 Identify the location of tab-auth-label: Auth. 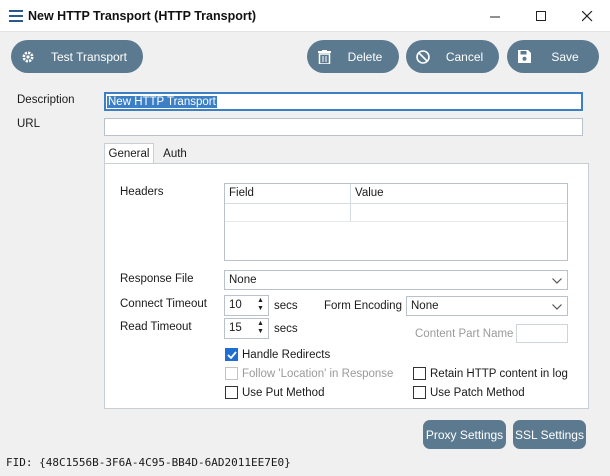
(175, 153).